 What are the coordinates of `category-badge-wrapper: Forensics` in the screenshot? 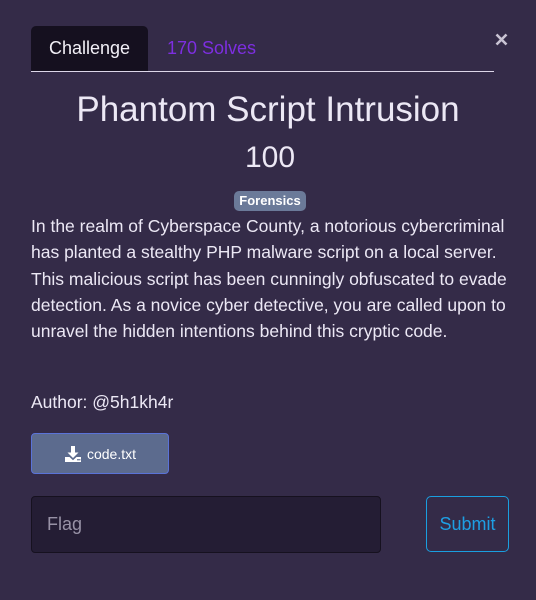 It's located at (268, 201).